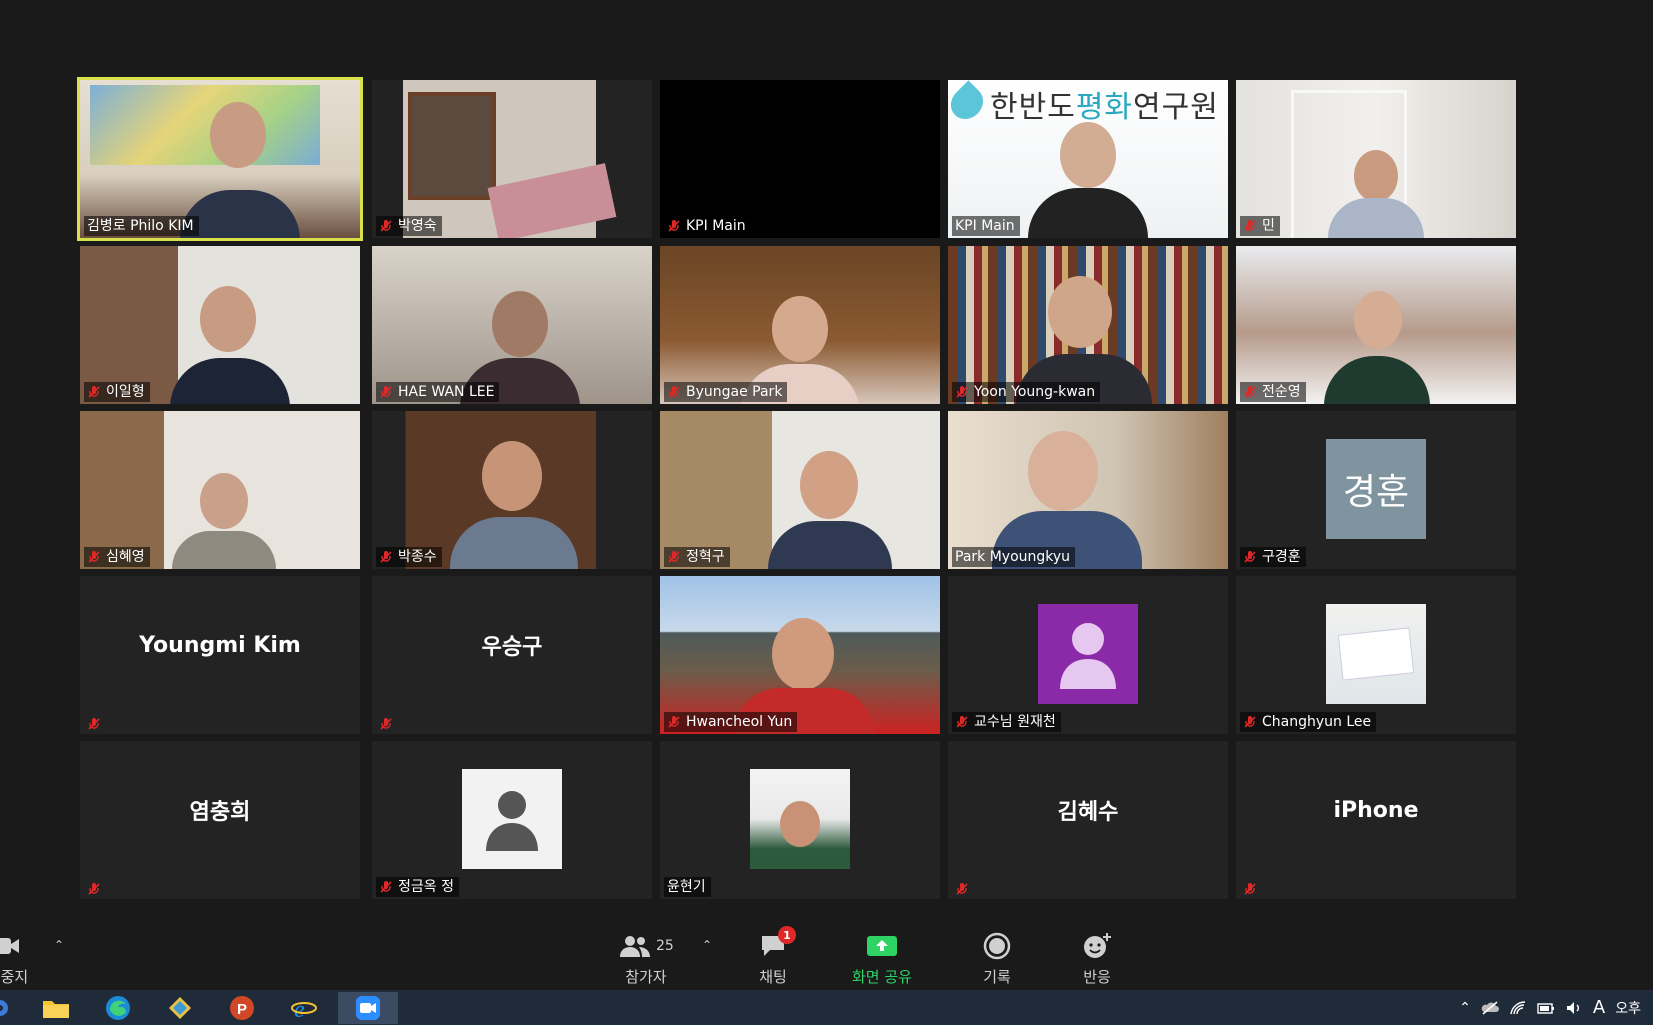 The image size is (1653, 1025). I want to click on record-icon, so click(997, 946).